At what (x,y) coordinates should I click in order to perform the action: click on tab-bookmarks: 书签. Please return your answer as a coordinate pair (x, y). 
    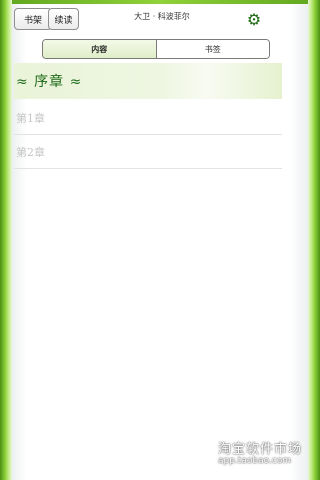
    Looking at the image, I should click on (212, 49).